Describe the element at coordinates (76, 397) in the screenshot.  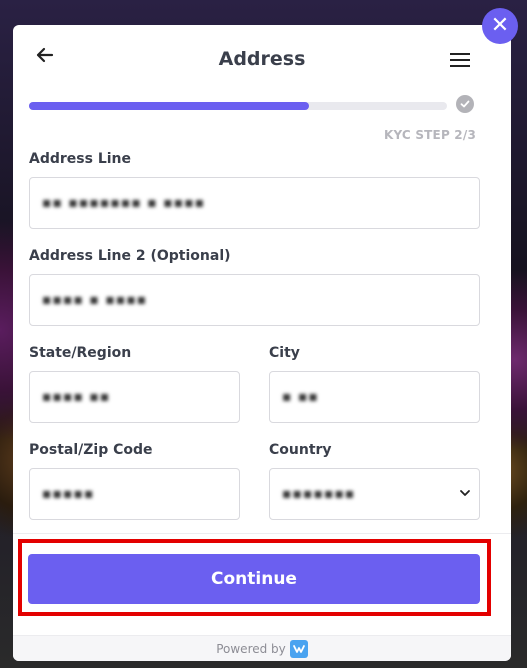
I see `state-region-value: ▪▪▪▪ ▪▪` at that location.